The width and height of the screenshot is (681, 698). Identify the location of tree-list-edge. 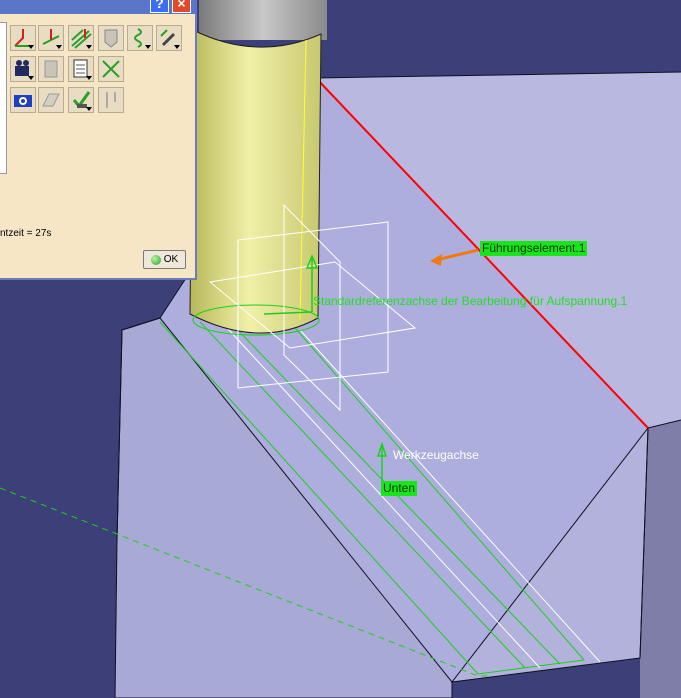
(3, 98).